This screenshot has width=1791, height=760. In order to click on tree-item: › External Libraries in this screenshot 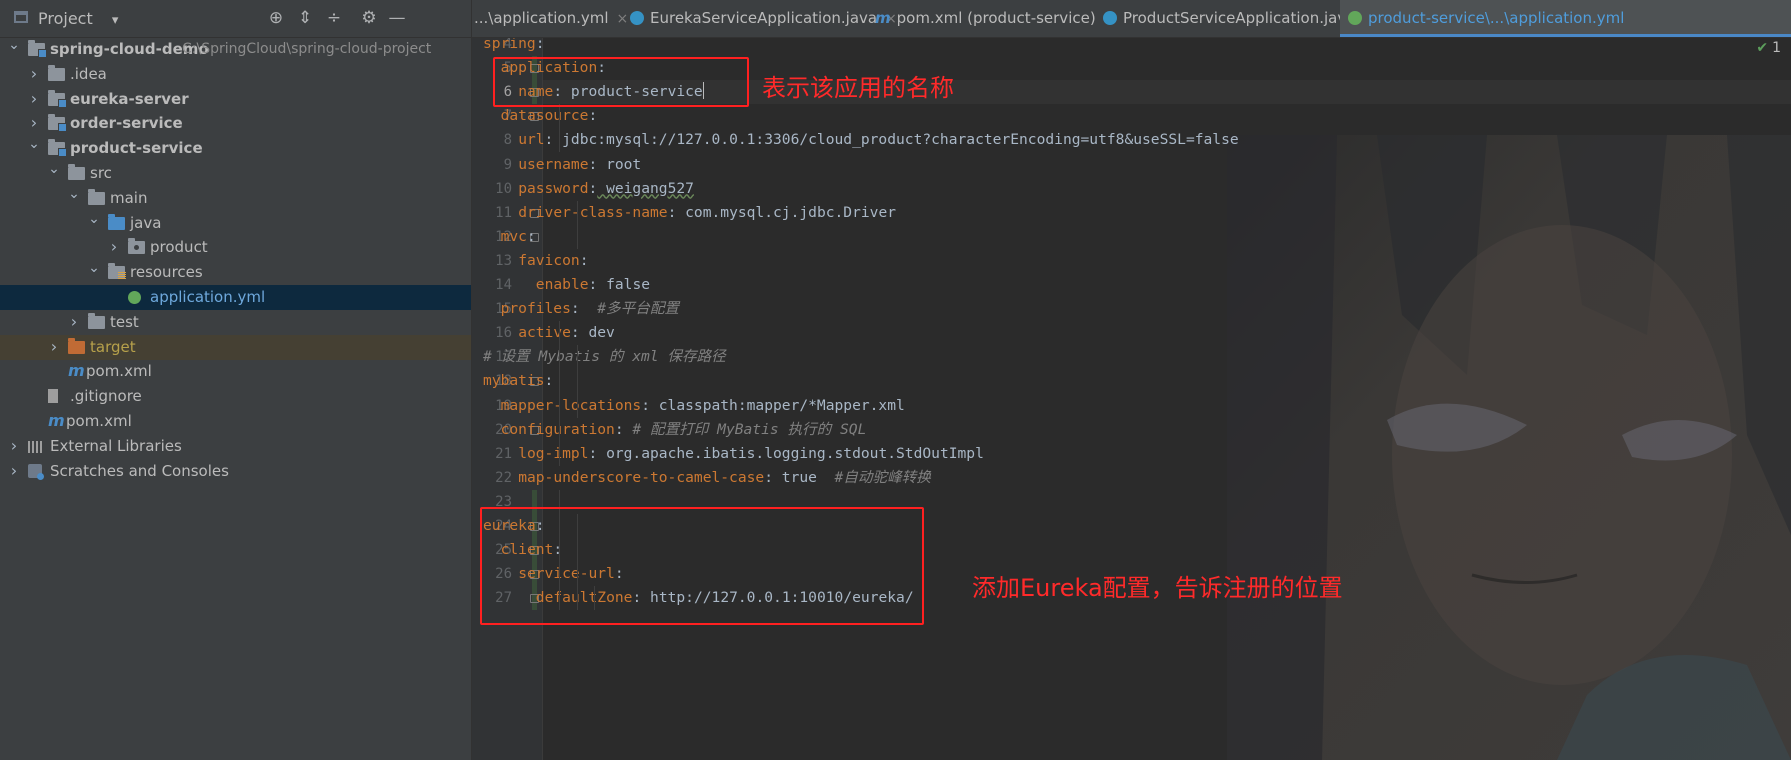, I will do `click(235, 446)`.